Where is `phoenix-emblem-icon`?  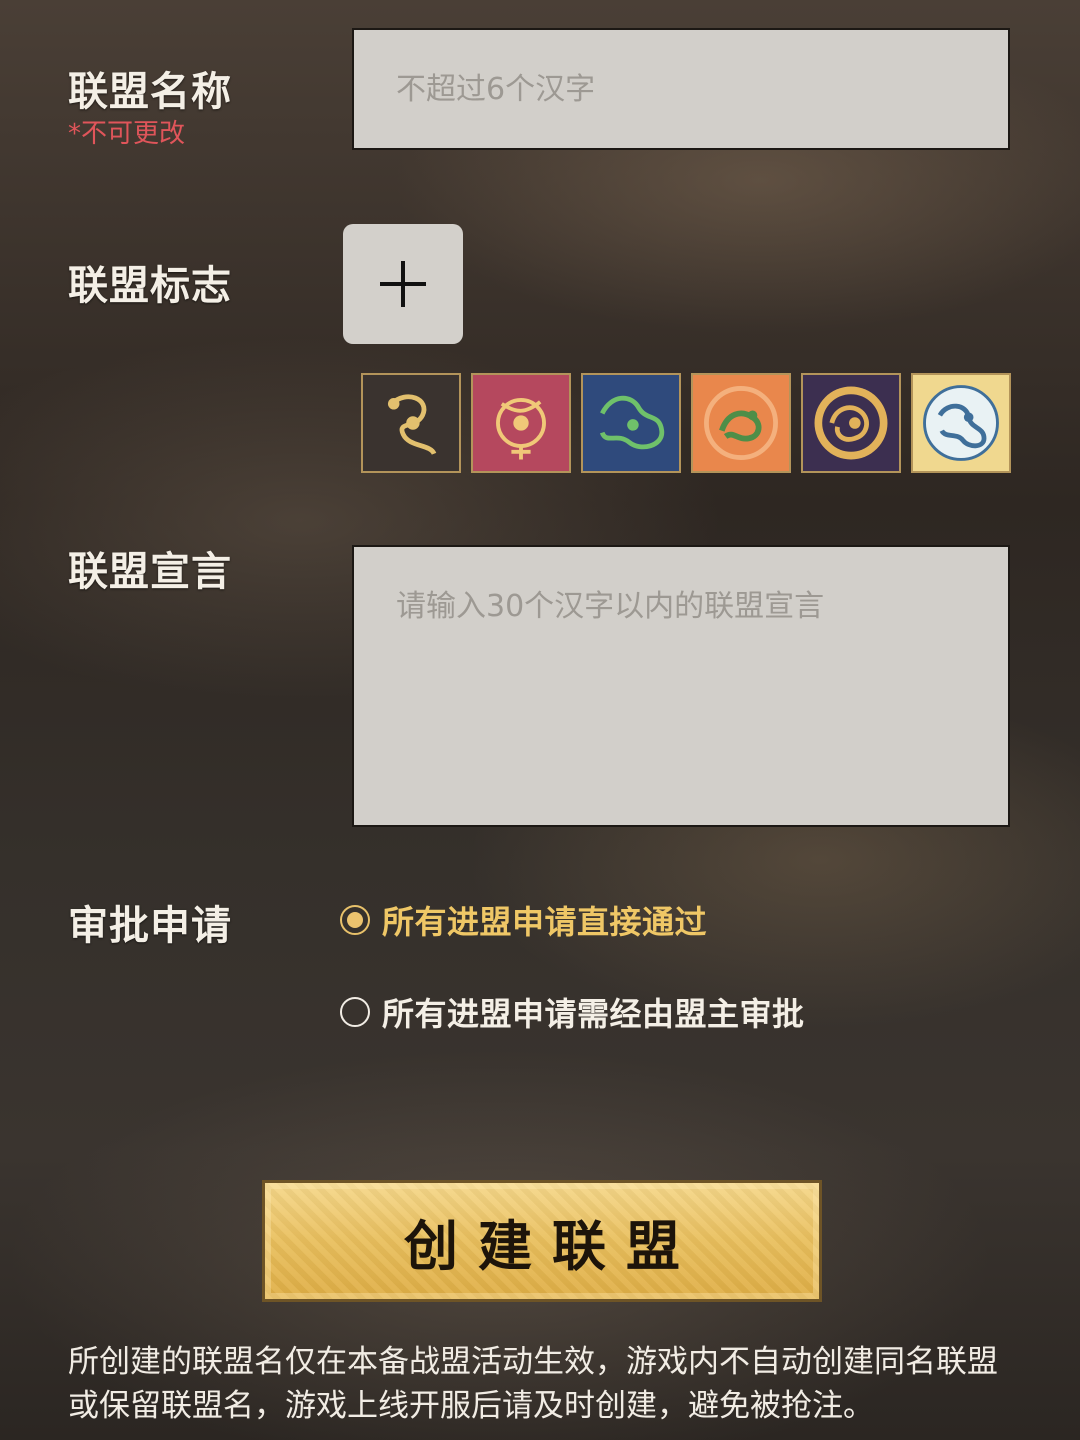
phoenix-emblem-icon is located at coordinates (521, 423).